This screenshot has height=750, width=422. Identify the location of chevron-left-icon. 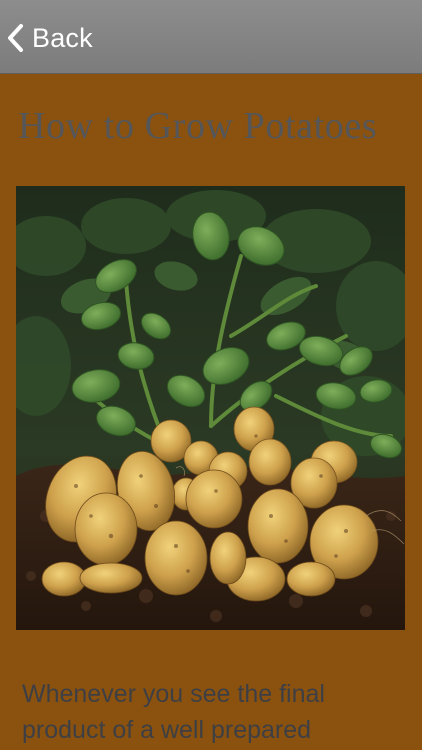
(15, 38).